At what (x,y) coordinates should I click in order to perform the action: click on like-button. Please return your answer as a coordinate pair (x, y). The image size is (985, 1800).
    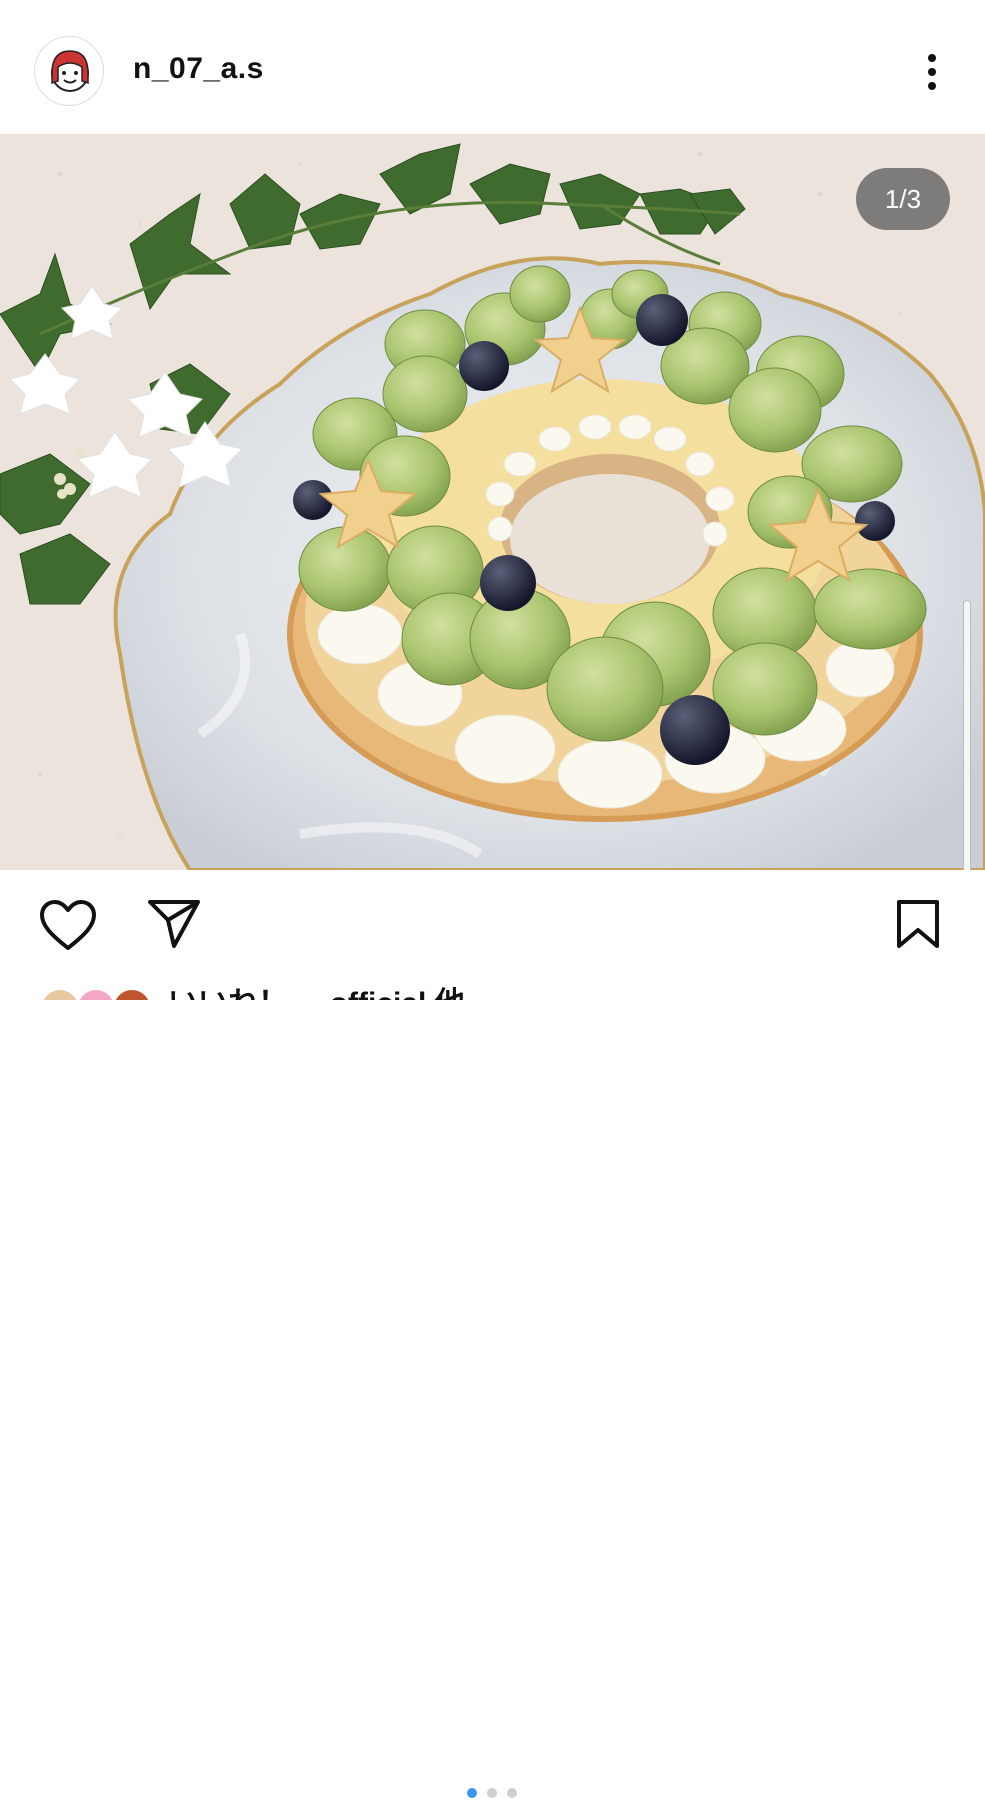
    Looking at the image, I should click on (68, 926).